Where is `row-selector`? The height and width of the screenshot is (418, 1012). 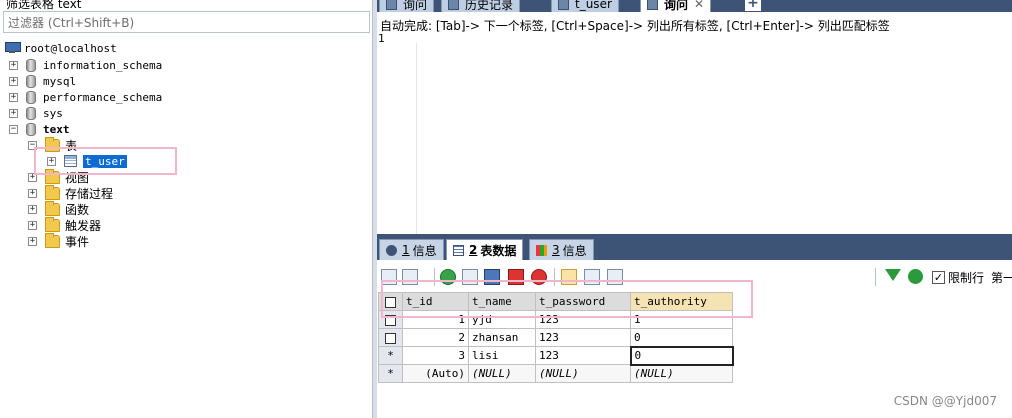
row-selector is located at coordinates (390, 337).